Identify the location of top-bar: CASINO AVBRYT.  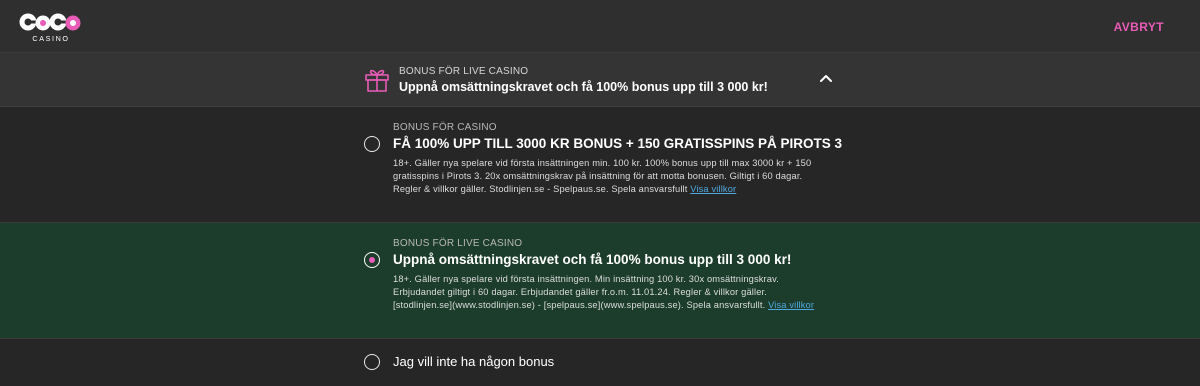
(600, 26).